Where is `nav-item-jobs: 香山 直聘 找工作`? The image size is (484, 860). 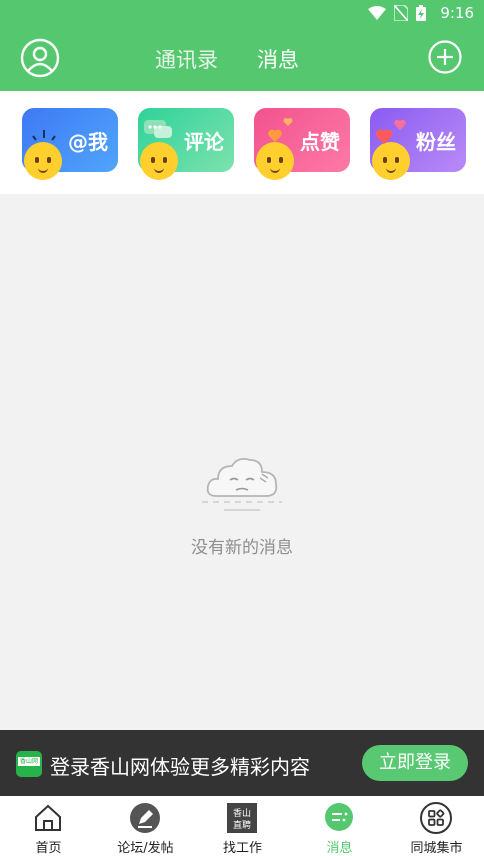 nav-item-jobs: 香山 直聘 找工作 is located at coordinates (242, 828).